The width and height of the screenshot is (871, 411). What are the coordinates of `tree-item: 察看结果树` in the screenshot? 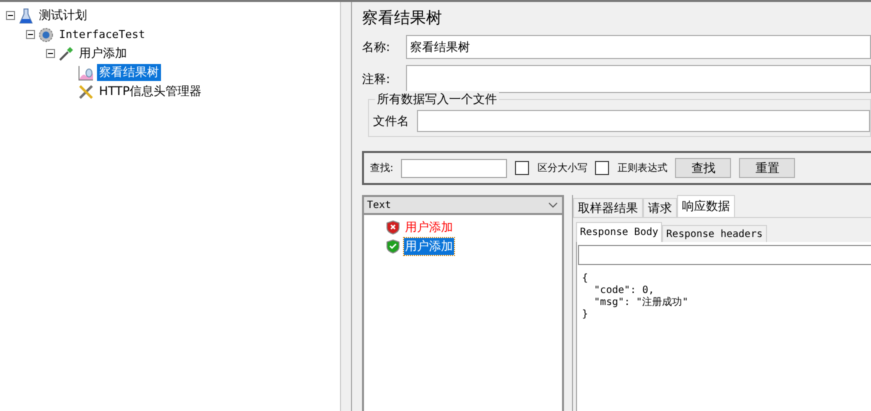 It's located at (129, 72).